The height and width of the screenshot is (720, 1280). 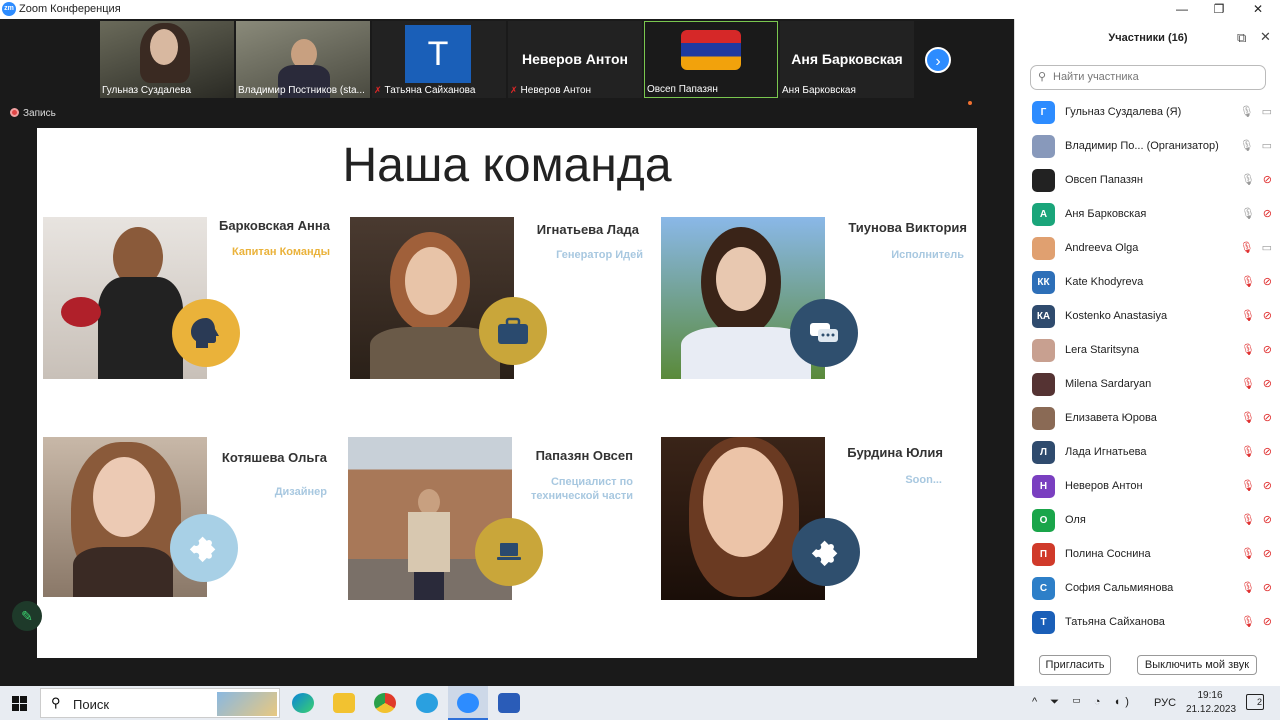 I want to click on close-panel-icon: ✕, so click(x=1265, y=37).